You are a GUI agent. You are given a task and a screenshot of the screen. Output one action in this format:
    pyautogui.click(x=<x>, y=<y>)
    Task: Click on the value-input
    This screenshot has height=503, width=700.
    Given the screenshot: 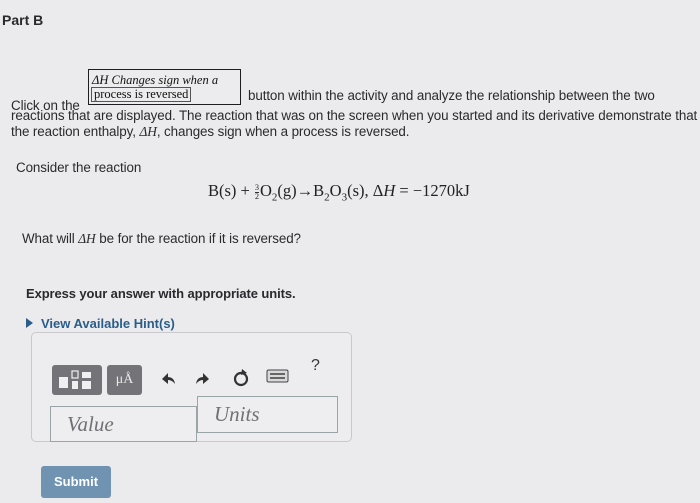 What is the action you would take?
    pyautogui.click(x=123, y=424)
    